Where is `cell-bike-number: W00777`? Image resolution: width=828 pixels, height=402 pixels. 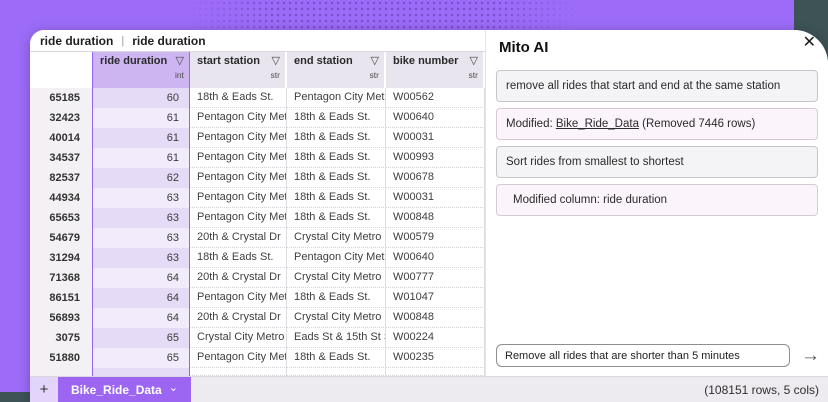 cell-bike-number: W00777 is located at coordinates (435, 278).